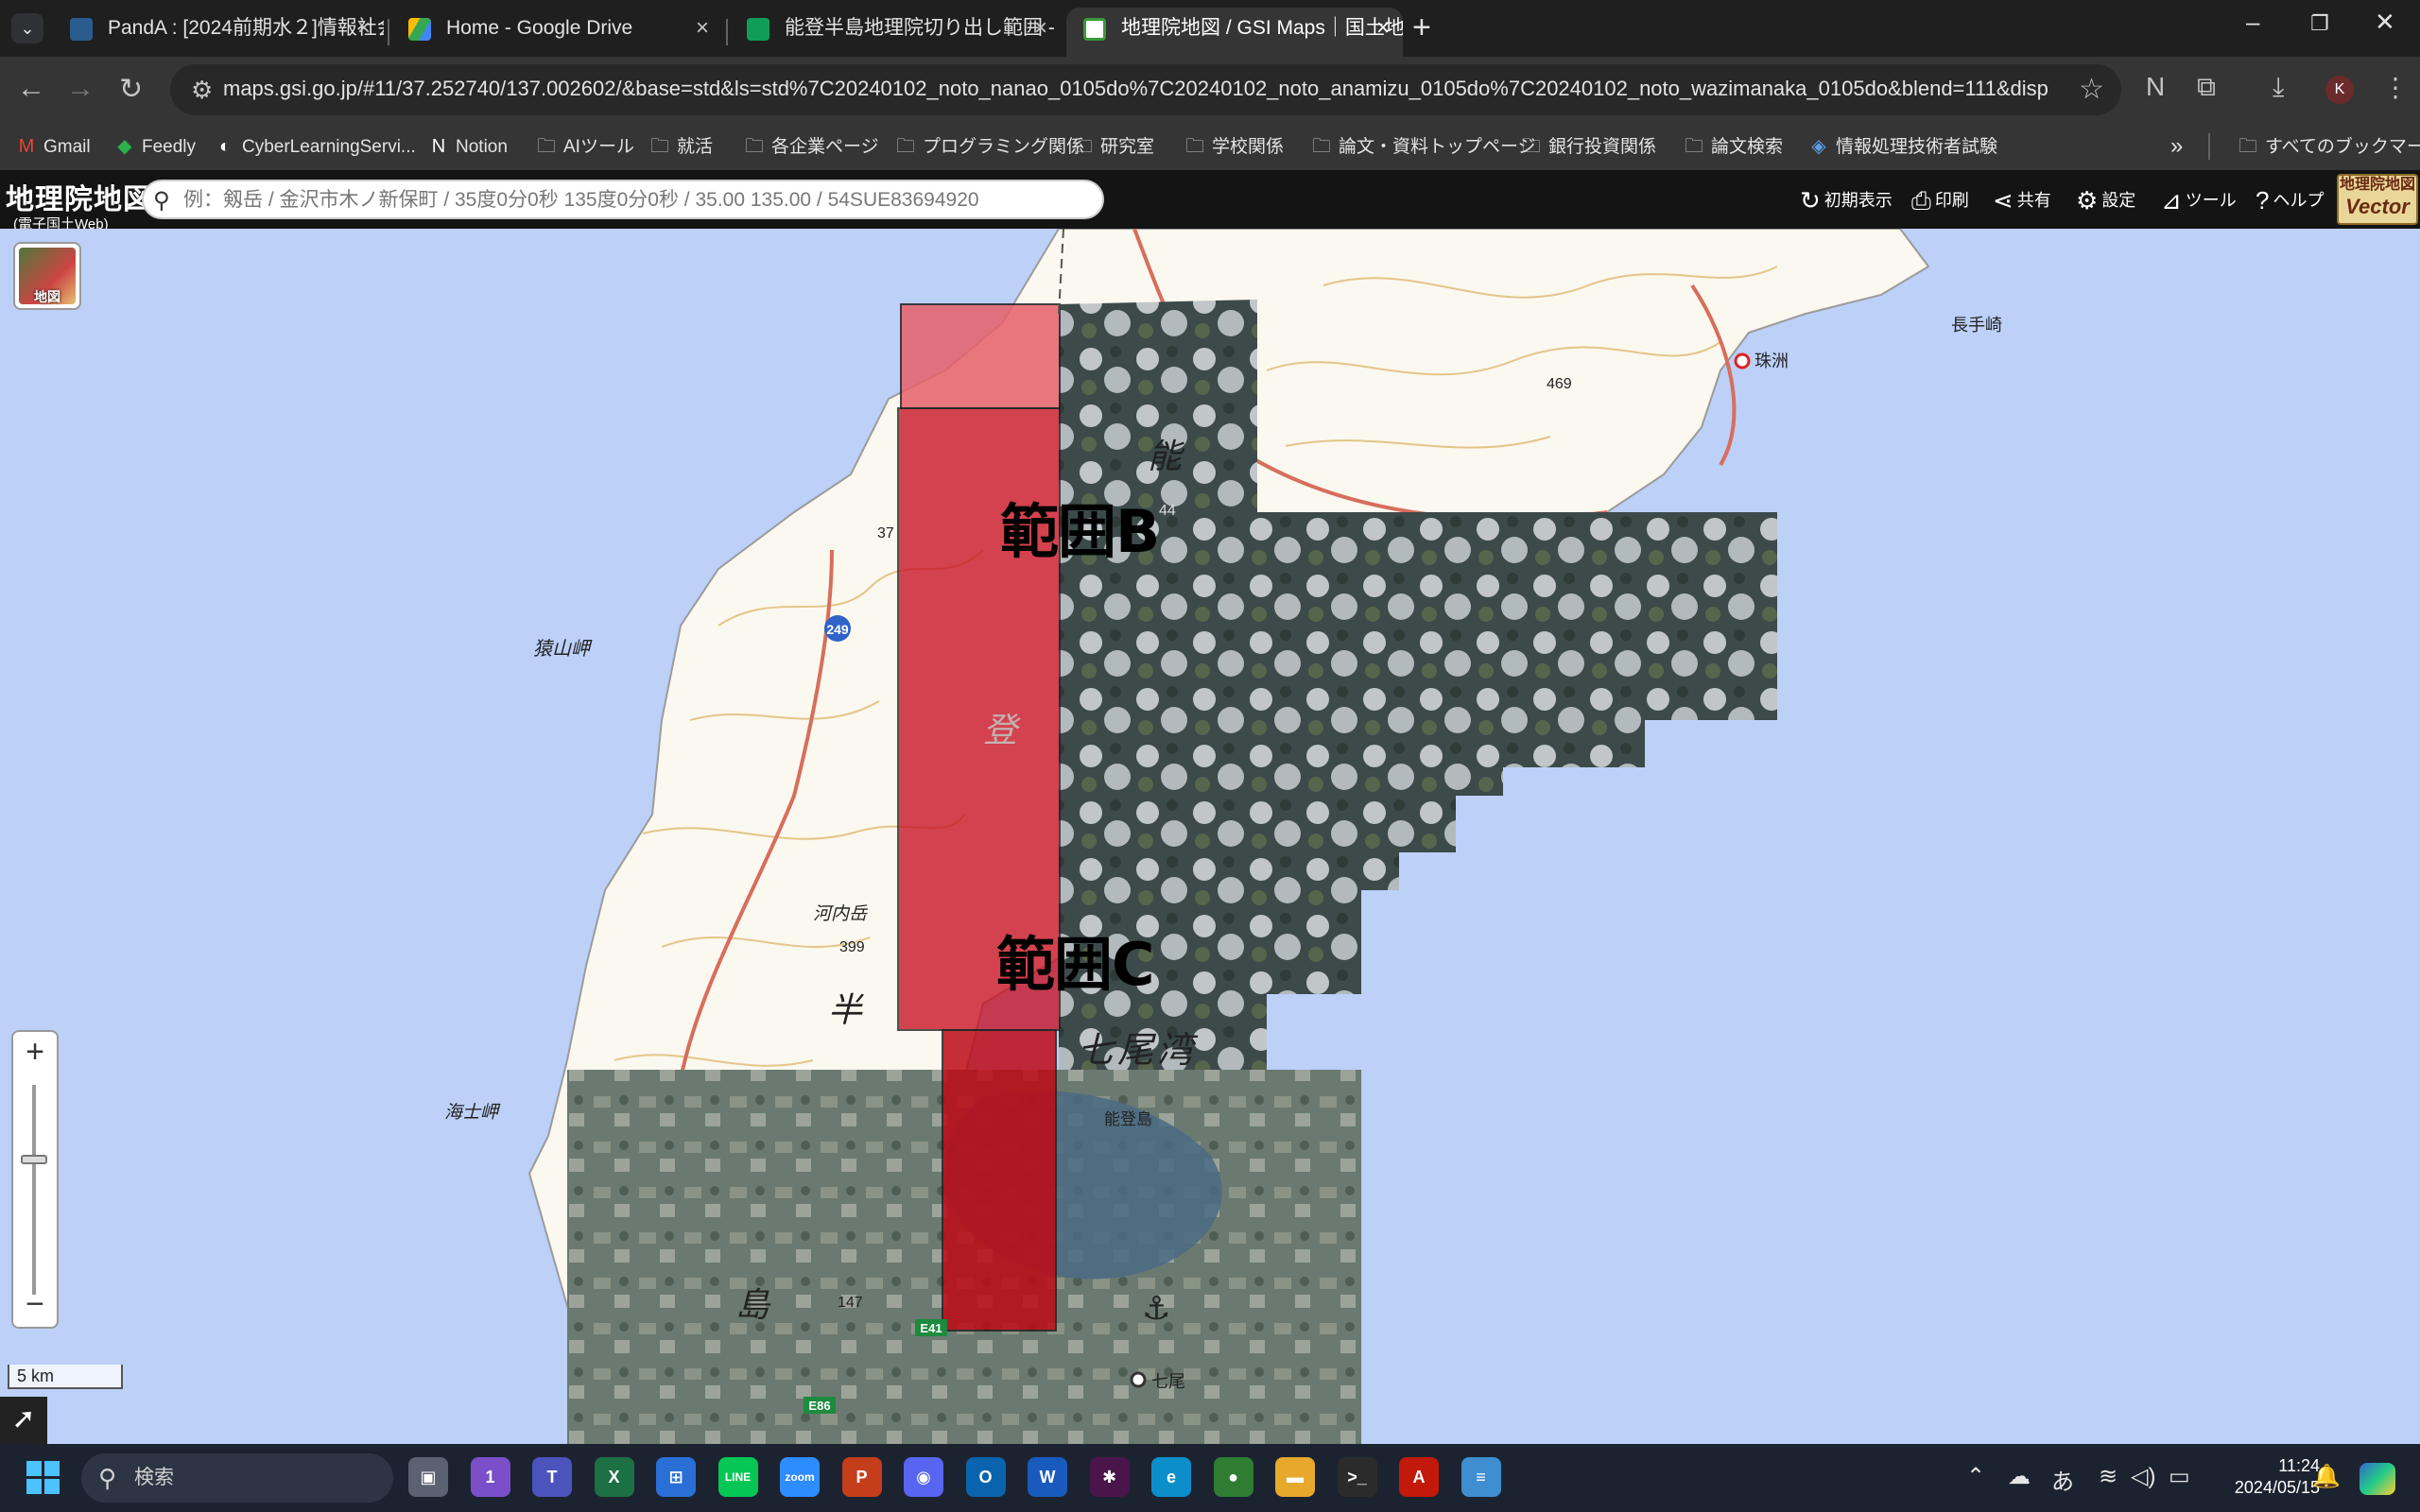 The image size is (2420, 1512). I want to click on vector-map-badge: 地理院地図 Vector, so click(2377, 199).